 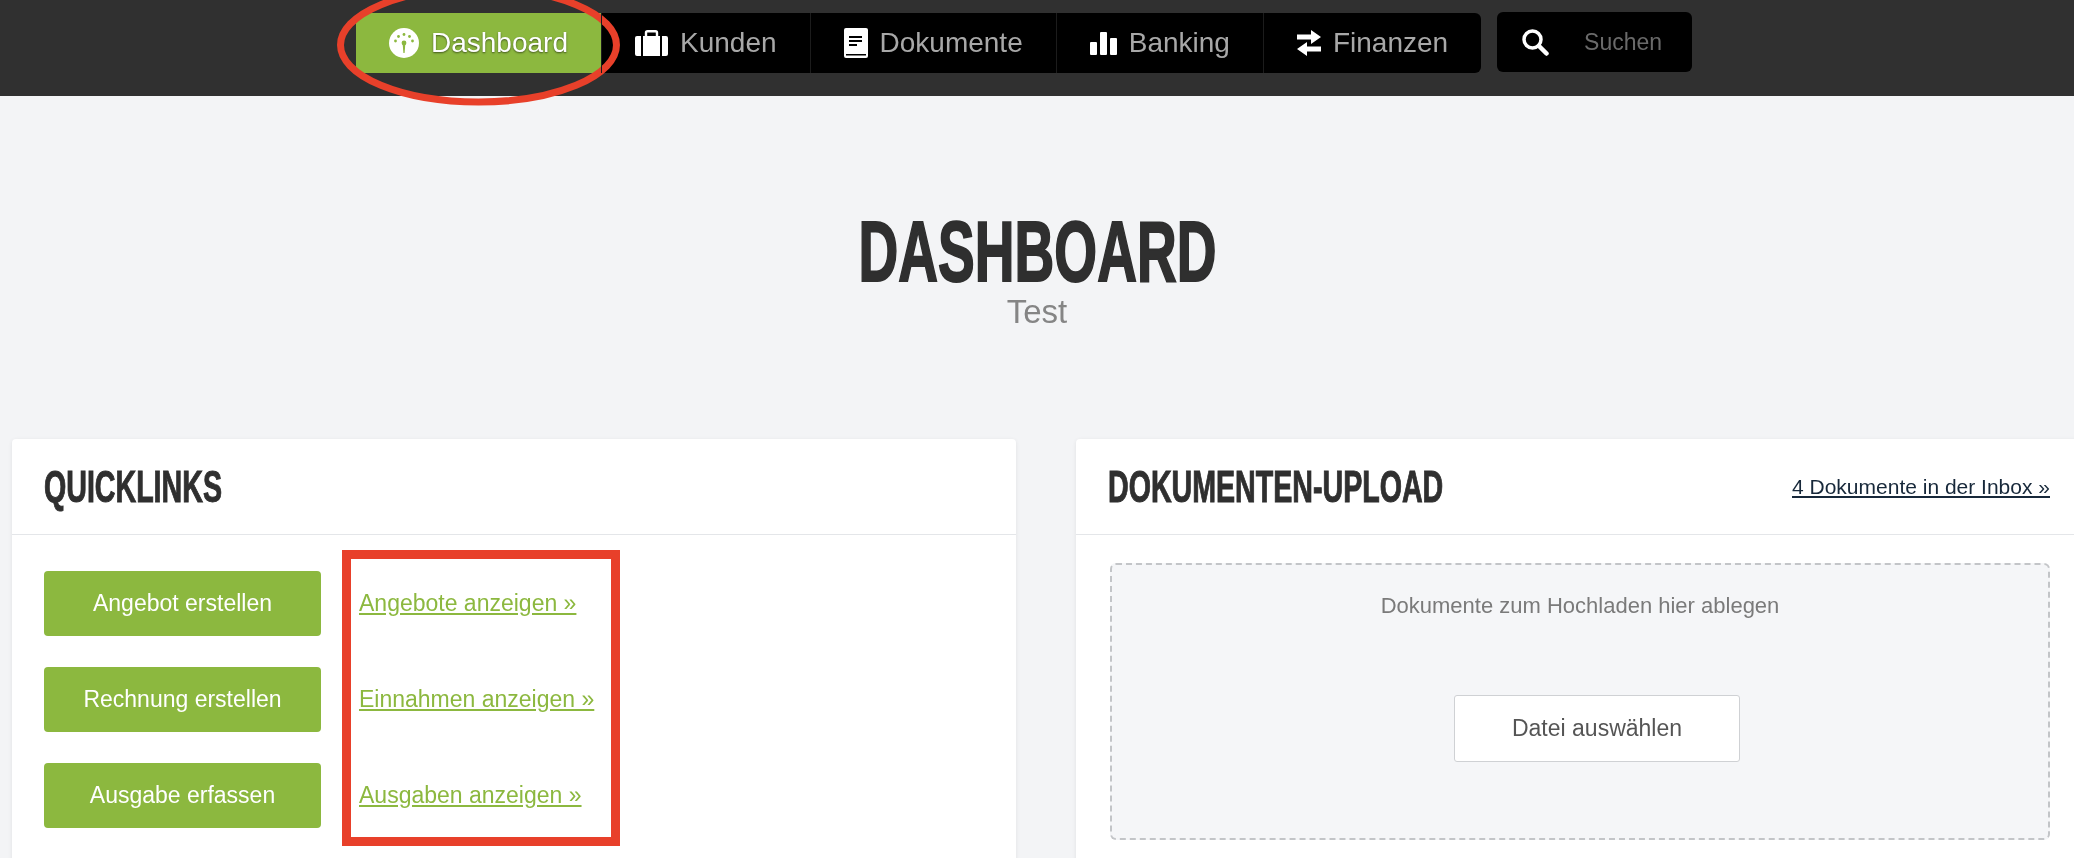 What do you see at coordinates (933, 43) in the screenshot?
I see `nav-tab: Dokumente` at bounding box center [933, 43].